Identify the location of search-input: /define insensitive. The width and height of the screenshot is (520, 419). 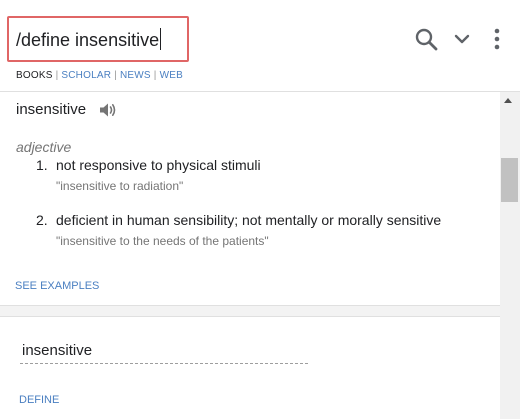
(89, 39).